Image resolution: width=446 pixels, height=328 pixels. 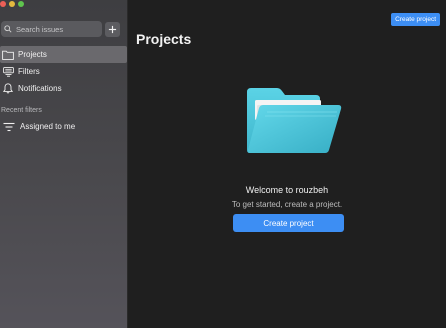 I want to click on search-row, so click(x=62, y=29).